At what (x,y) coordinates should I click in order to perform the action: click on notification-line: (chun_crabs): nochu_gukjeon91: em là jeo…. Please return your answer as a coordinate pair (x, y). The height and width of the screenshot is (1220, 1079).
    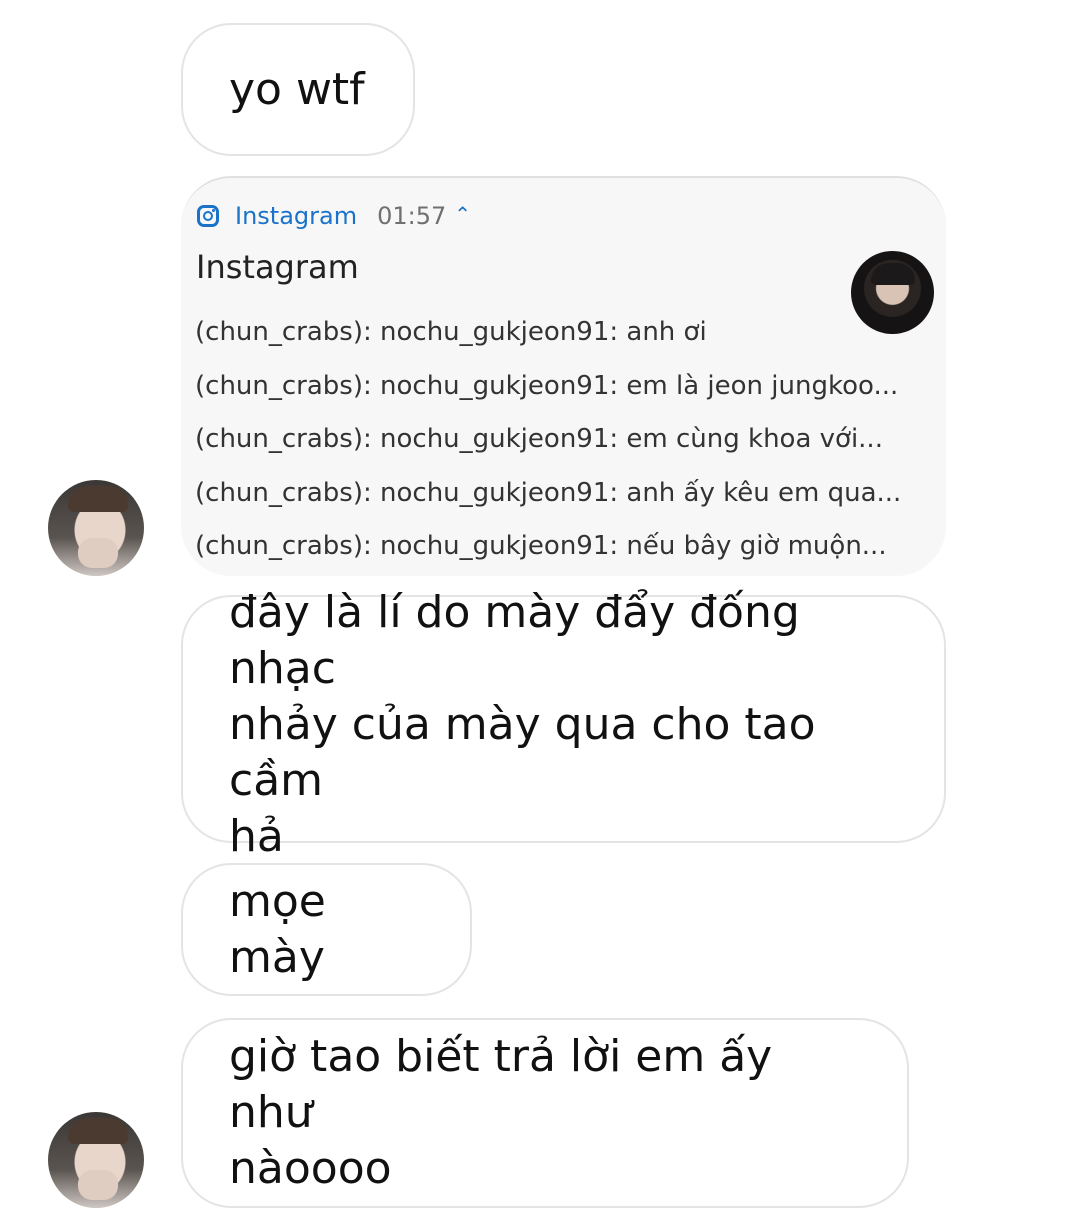
    Looking at the image, I should click on (547, 385).